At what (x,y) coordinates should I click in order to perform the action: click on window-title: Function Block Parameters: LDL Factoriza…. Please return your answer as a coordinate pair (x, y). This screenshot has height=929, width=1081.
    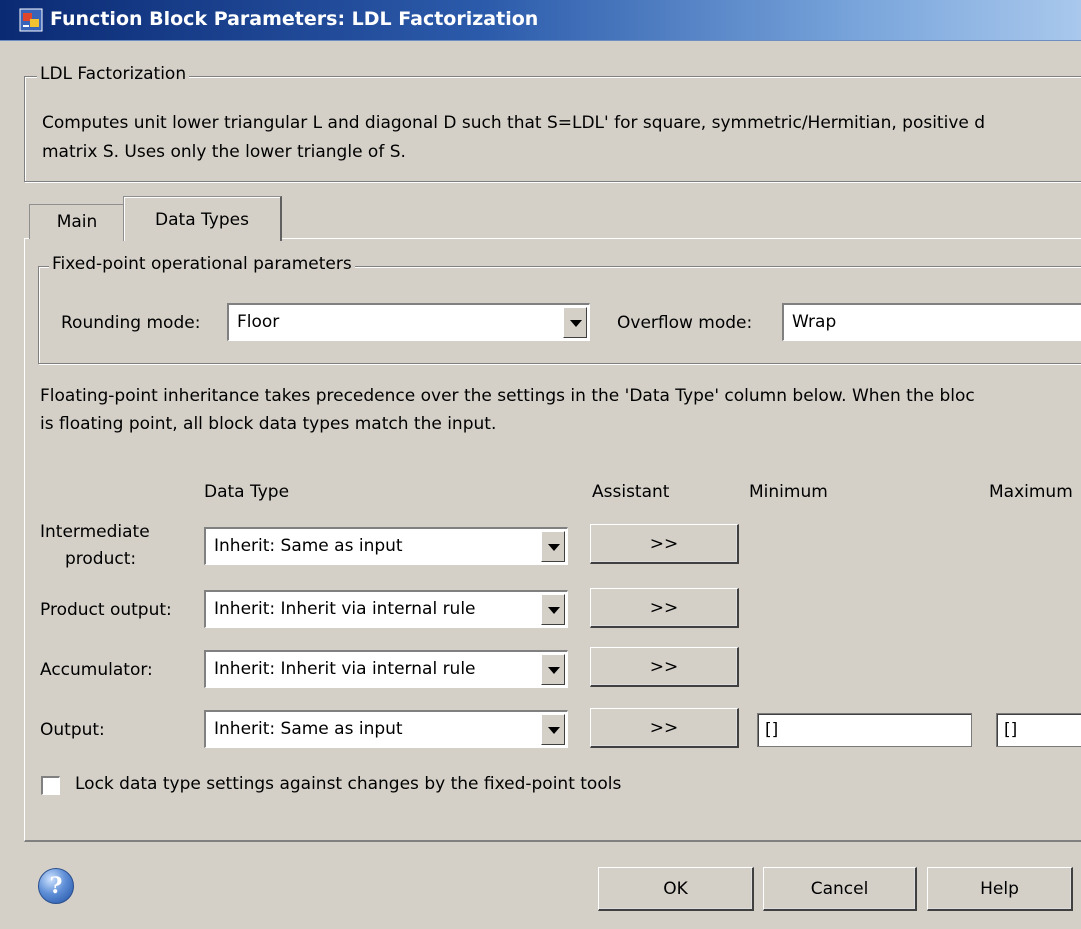
    Looking at the image, I should click on (294, 19).